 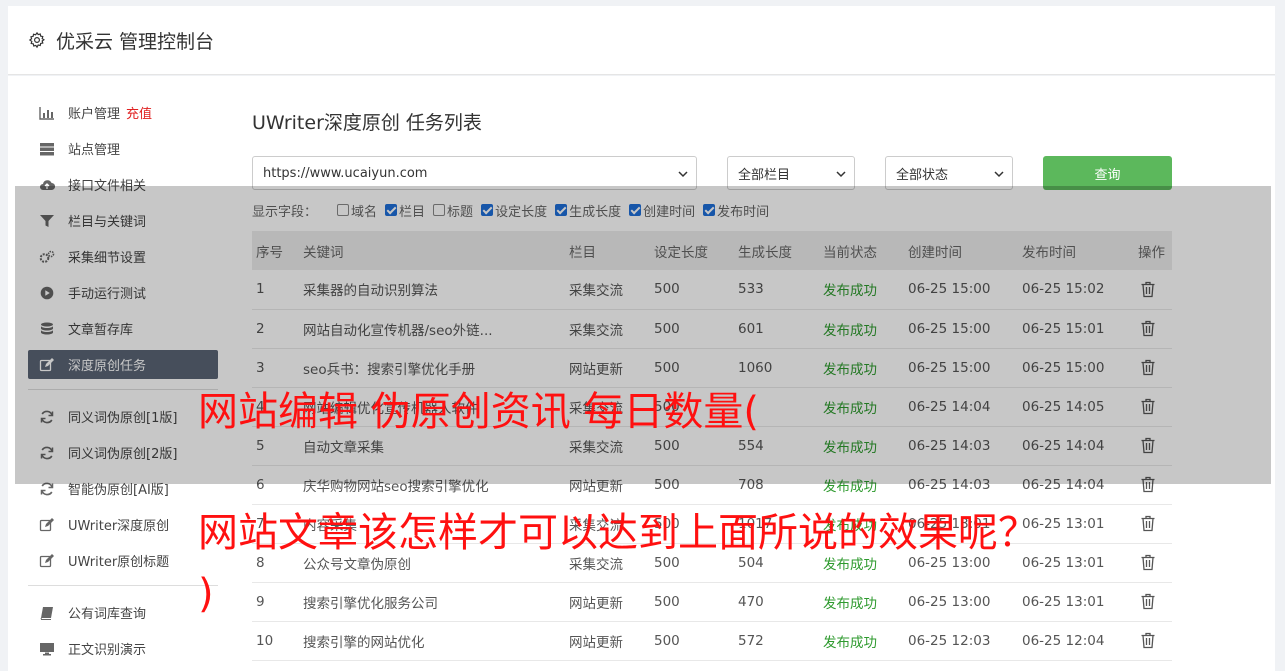 What do you see at coordinates (776, 602) in the screenshot?
I see `table-cell: 470` at bounding box center [776, 602].